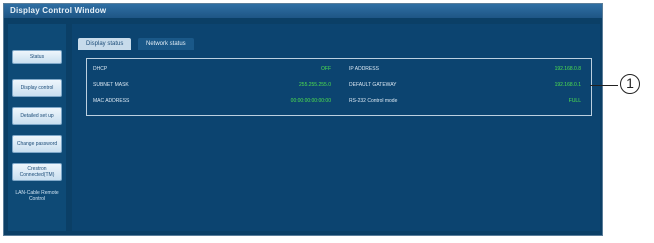  I want to click on rs232-control-mode-label: RS-232 Control mode, so click(373, 101).